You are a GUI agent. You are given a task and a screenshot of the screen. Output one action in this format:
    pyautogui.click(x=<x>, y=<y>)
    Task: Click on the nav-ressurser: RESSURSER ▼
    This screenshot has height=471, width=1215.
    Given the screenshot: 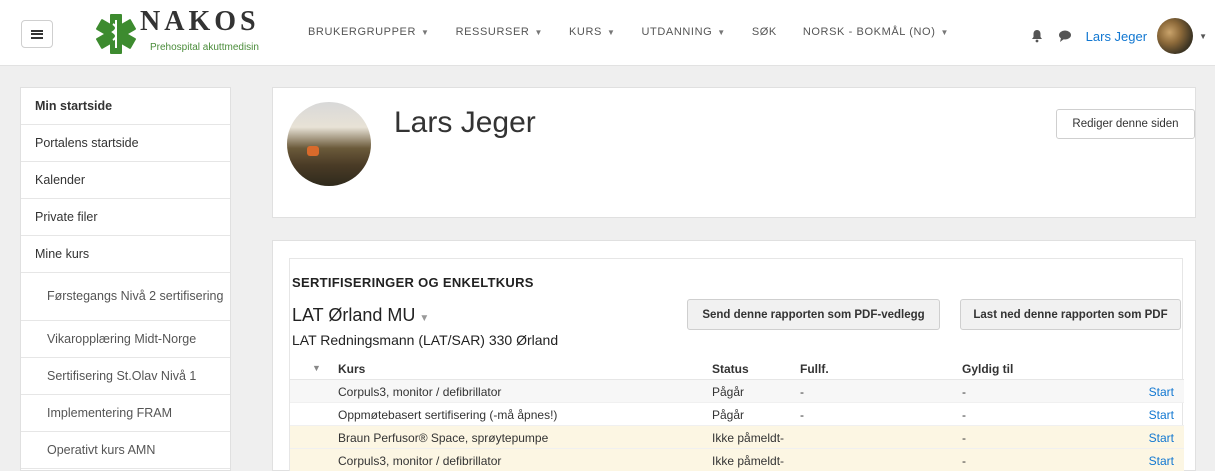 What is the action you would take?
    pyautogui.click(x=499, y=32)
    